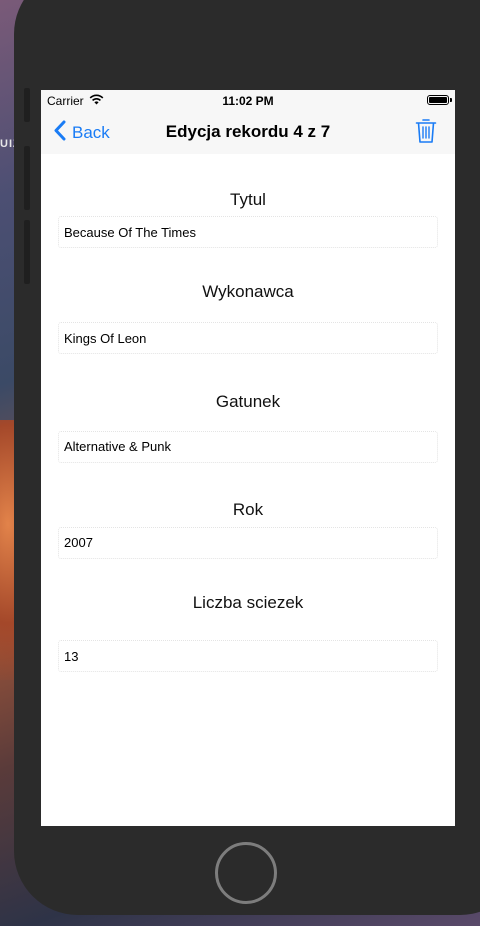 Image resolution: width=480 pixels, height=926 pixels. I want to click on status-time: 11:02 PM, so click(248, 101).